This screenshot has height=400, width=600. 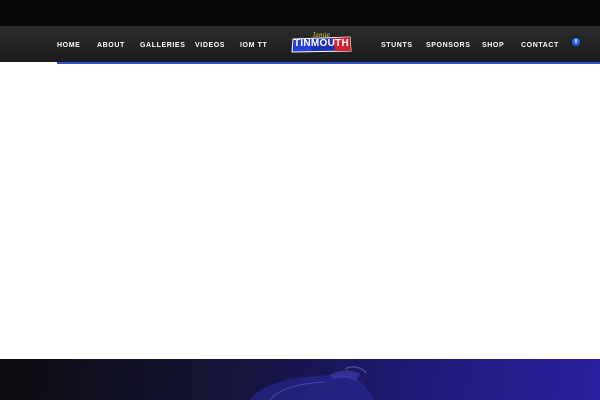 I want to click on nav-contact: CONTACT, so click(x=540, y=44).